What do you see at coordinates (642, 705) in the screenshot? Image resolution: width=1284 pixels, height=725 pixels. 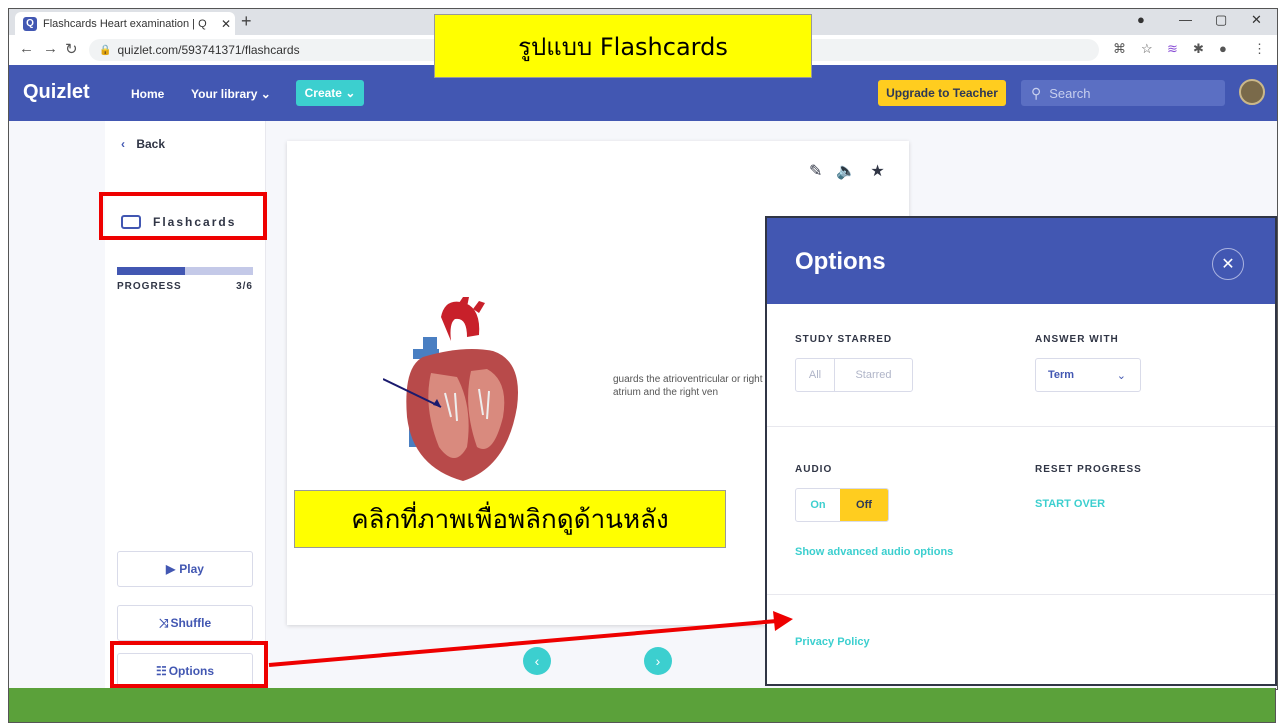 I see `footer-bar` at bounding box center [642, 705].